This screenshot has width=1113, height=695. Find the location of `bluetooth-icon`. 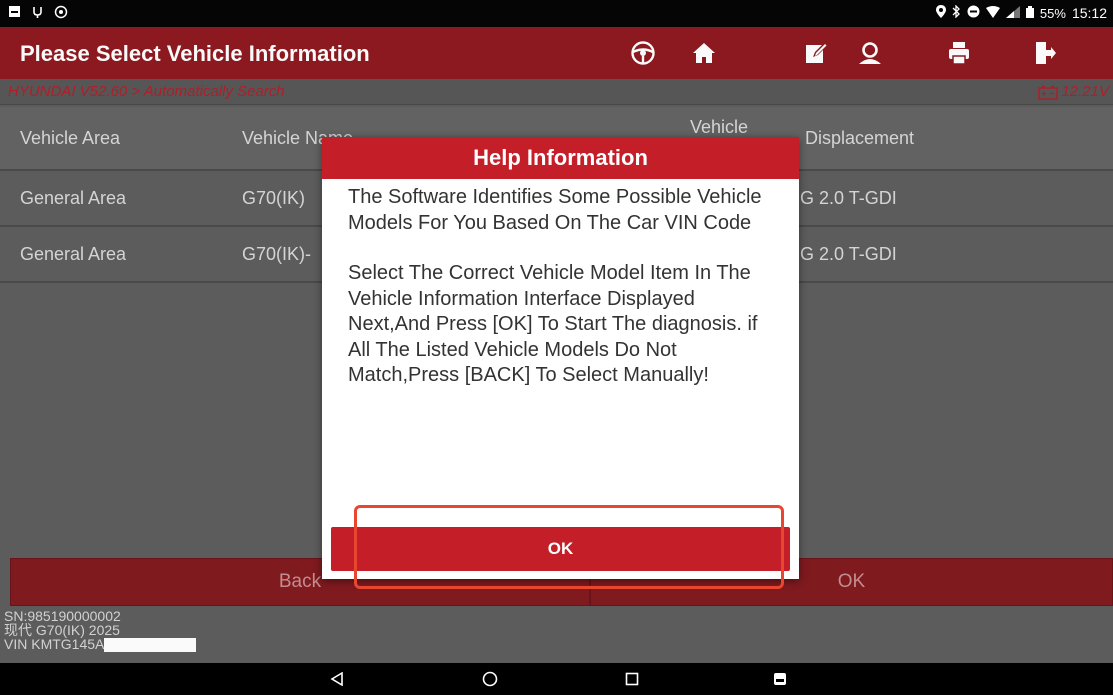

bluetooth-icon is located at coordinates (956, 12).